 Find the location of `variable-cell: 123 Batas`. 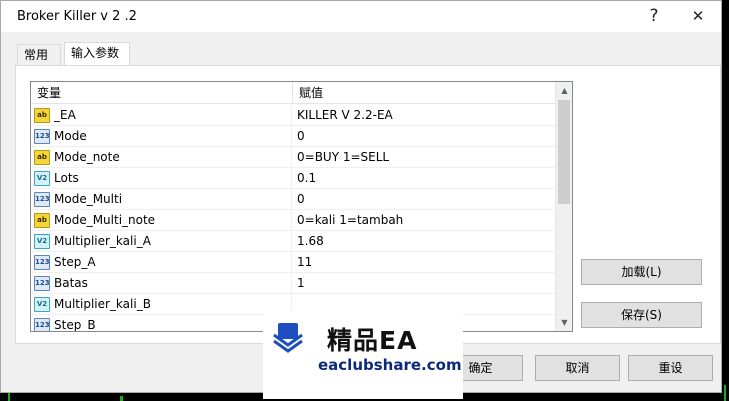

variable-cell: 123 Batas is located at coordinates (161, 283).